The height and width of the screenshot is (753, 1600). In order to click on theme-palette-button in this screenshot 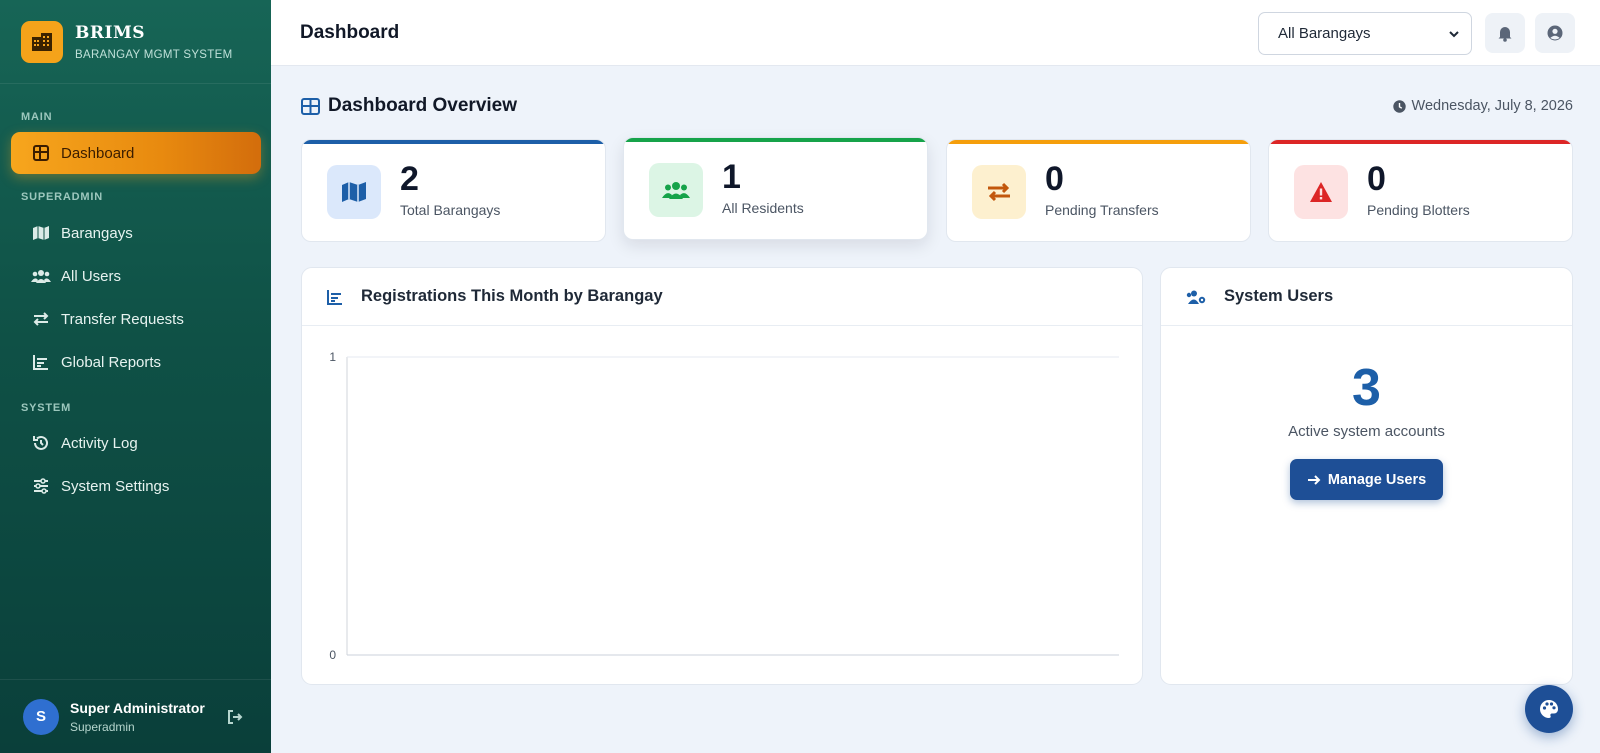, I will do `click(1549, 709)`.